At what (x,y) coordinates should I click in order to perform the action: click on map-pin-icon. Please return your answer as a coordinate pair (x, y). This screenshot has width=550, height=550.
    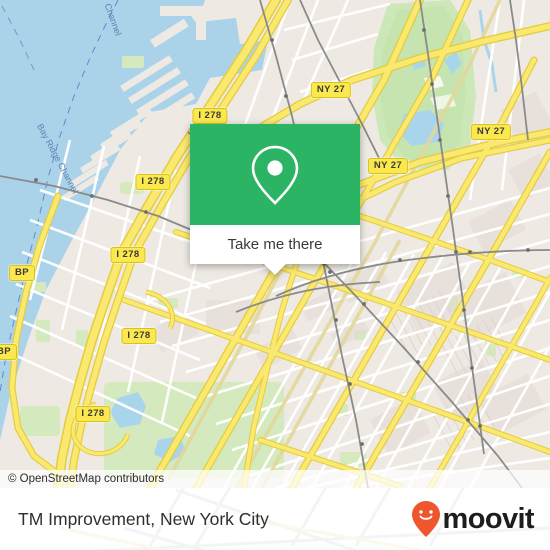
    Looking at the image, I should click on (275, 175).